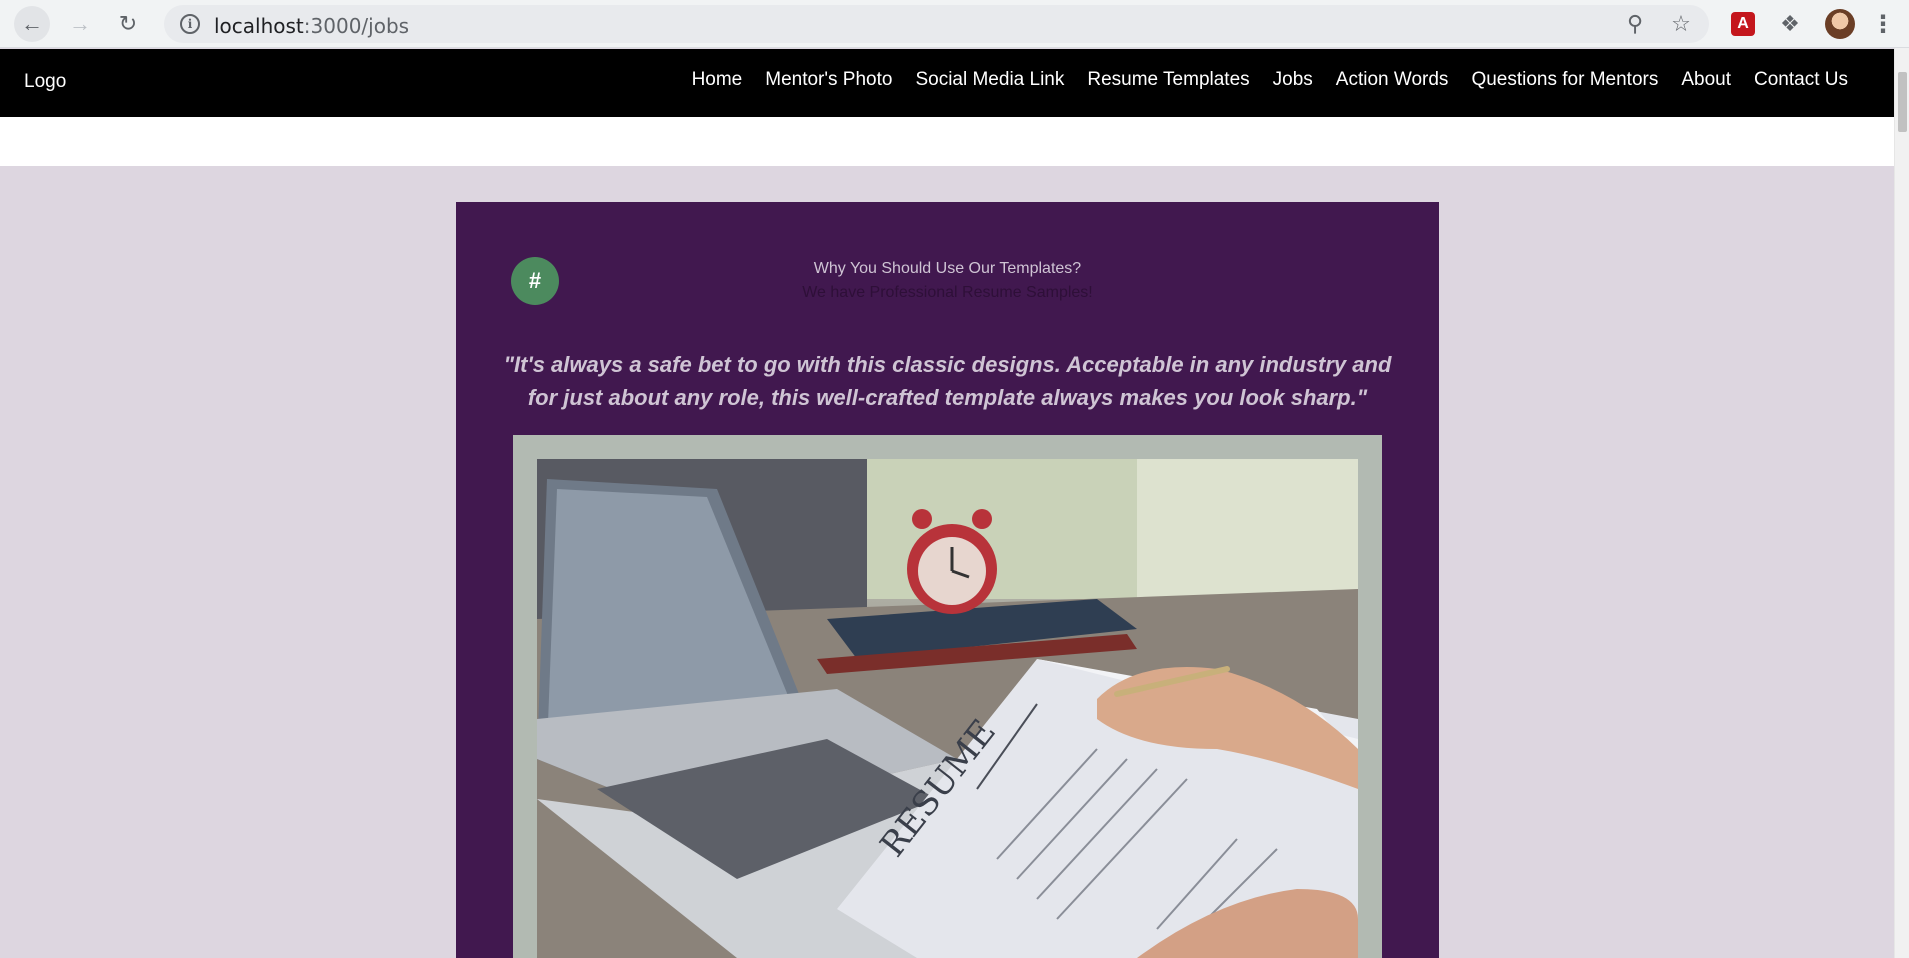 This screenshot has width=1909, height=958. What do you see at coordinates (1840, 24) in the screenshot?
I see `profile-avatar` at bounding box center [1840, 24].